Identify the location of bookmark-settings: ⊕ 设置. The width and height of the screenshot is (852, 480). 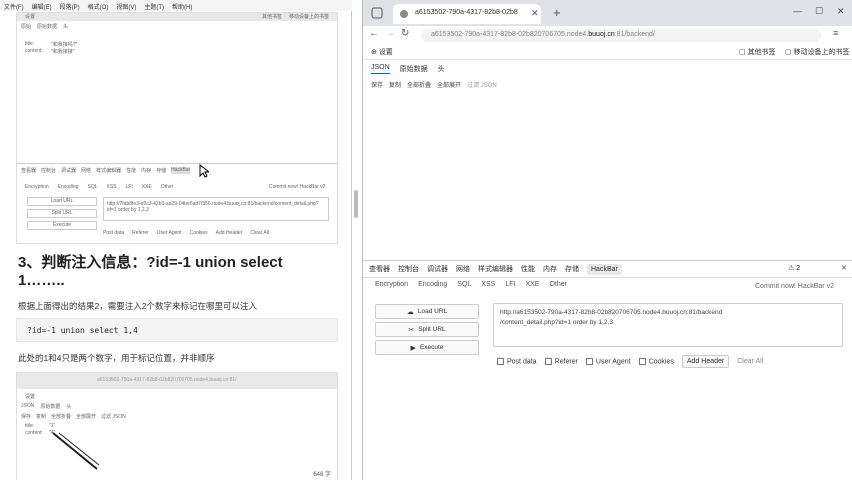
(382, 52).